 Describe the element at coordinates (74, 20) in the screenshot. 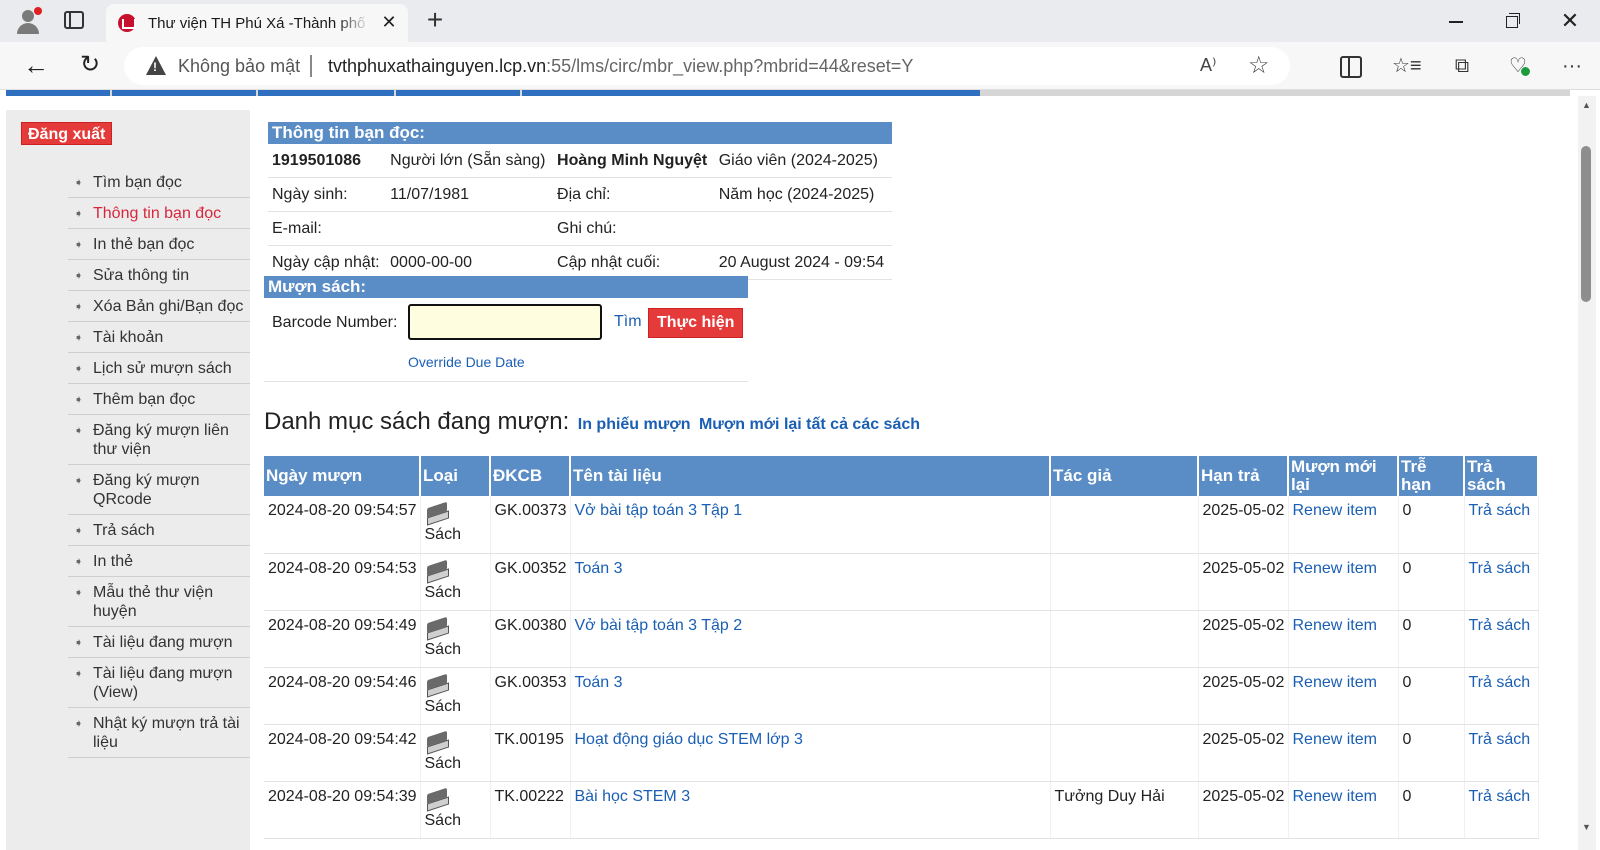

I see `tab-actions-icon` at that location.